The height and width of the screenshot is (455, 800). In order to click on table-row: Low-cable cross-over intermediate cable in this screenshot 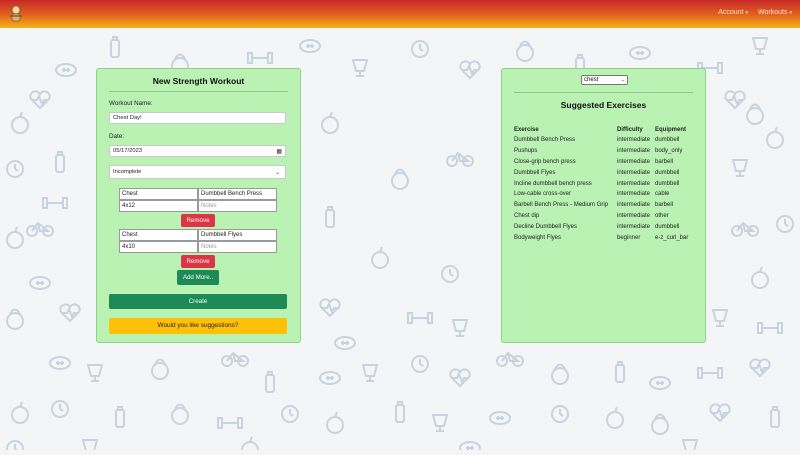, I will do `click(604, 194)`.